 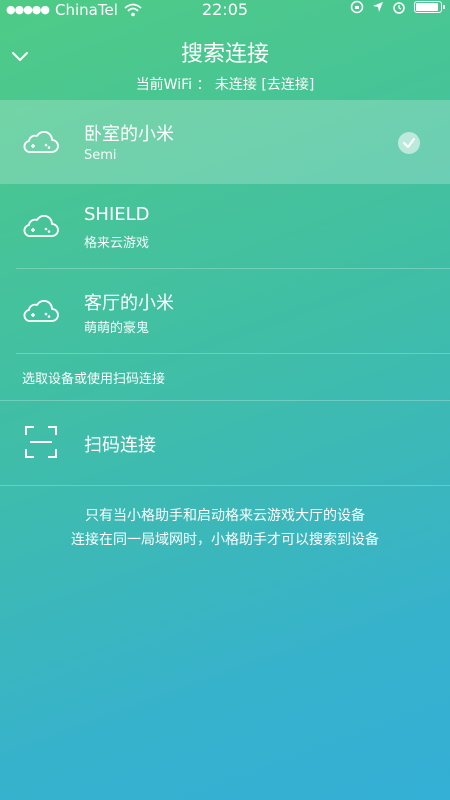 What do you see at coordinates (120, 445) in the screenshot?
I see `scan-connect-label: 扫码连接` at bounding box center [120, 445].